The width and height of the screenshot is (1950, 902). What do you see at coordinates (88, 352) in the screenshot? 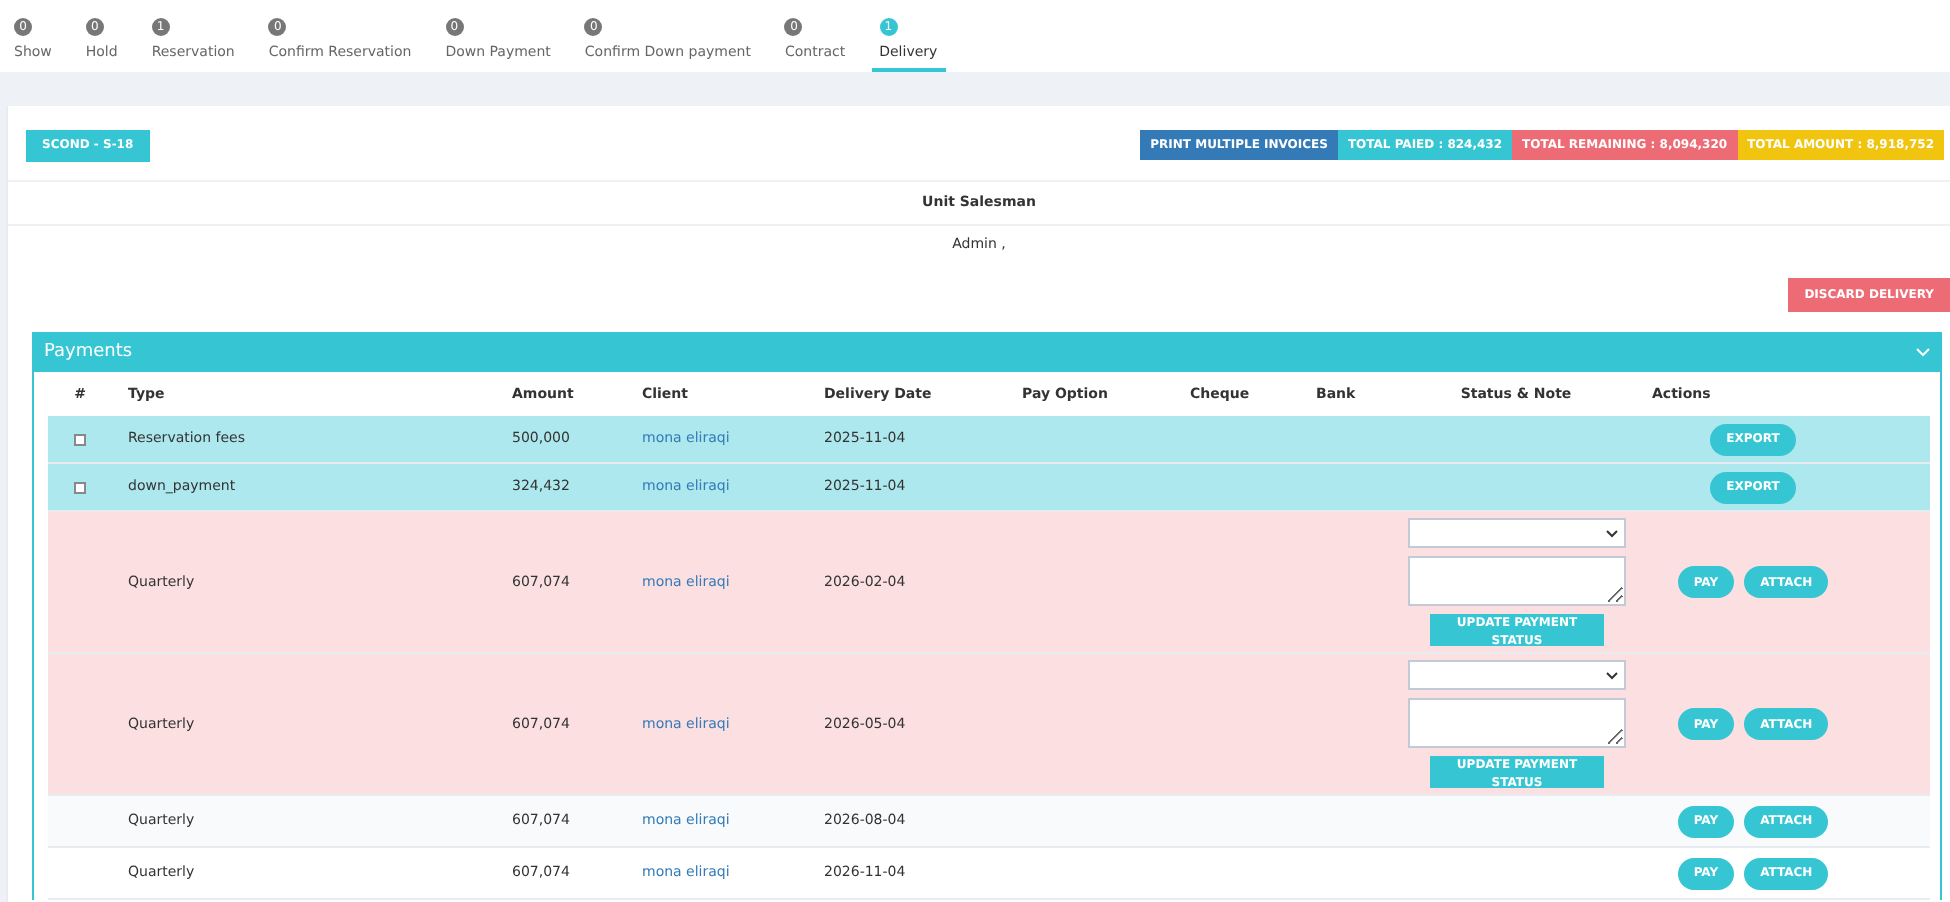
I see `panel-title: Payments` at bounding box center [88, 352].